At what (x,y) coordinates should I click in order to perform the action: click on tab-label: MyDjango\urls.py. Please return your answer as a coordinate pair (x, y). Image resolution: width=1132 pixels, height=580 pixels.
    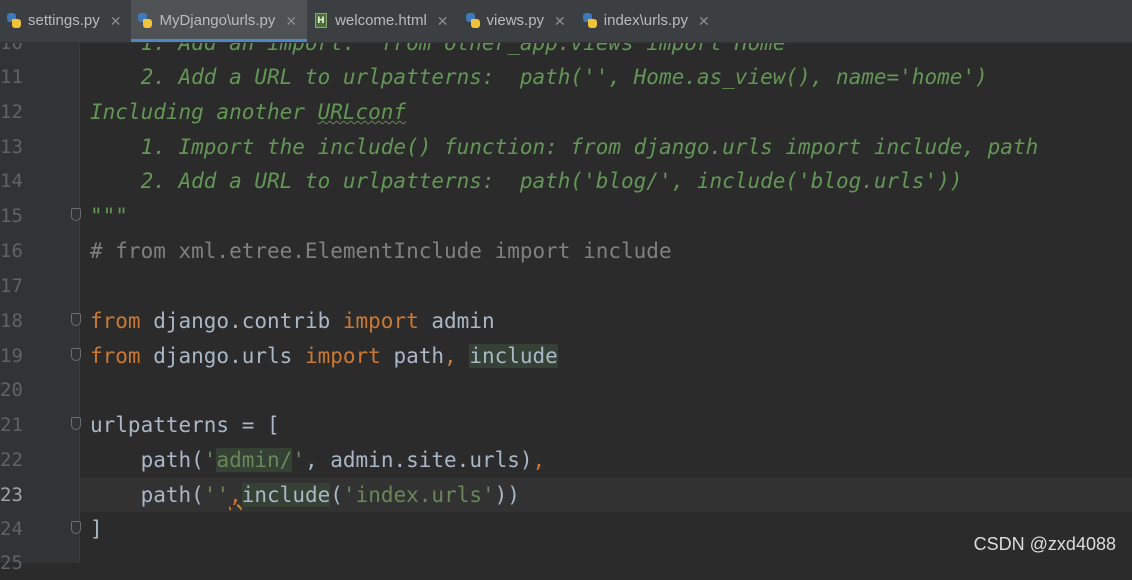
    Looking at the image, I should click on (217, 20).